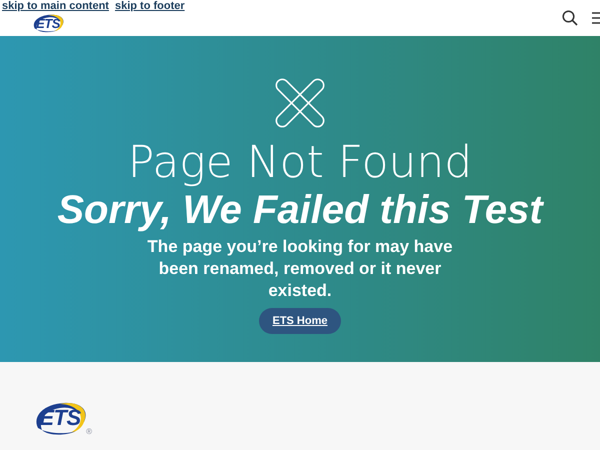  Describe the element at coordinates (300, 210) in the screenshot. I see `page-subtitle: Sorry, We Failed this Test` at that location.